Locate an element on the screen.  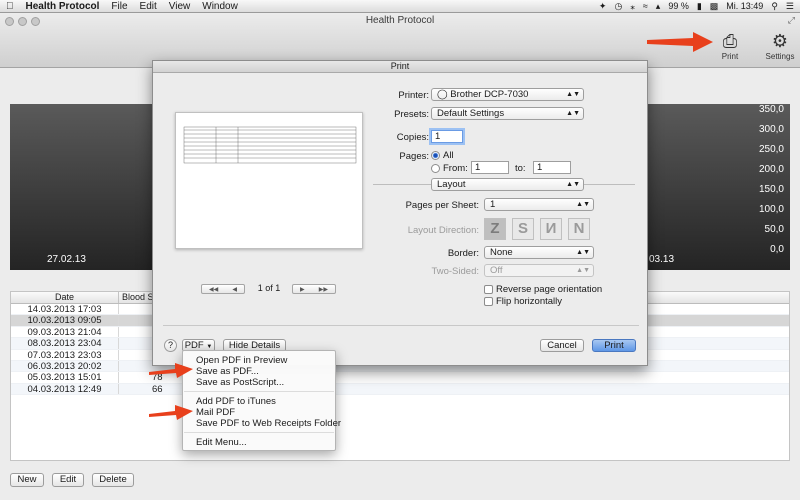
dropbox-icon: ✦ is located at coordinates (603, 6).